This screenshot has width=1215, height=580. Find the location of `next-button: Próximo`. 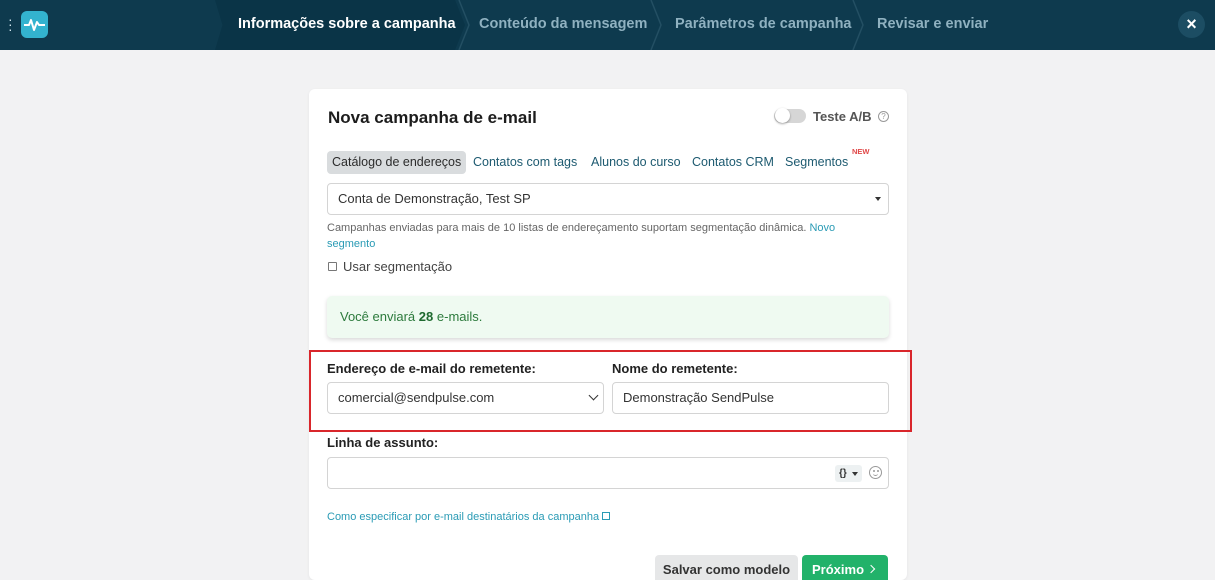

next-button: Próximo is located at coordinates (845, 567).